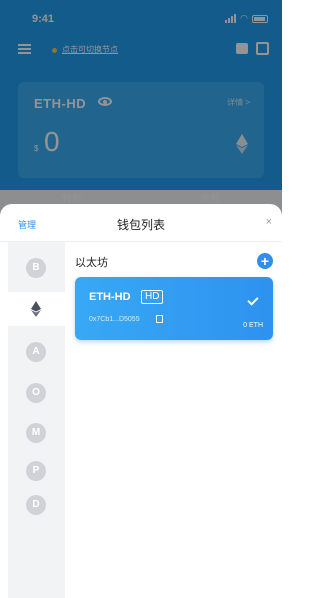 The height and width of the screenshot is (598, 320). What do you see at coordinates (265, 261) in the screenshot?
I see `add-wallet-button: +` at bounding box center [265, 261].